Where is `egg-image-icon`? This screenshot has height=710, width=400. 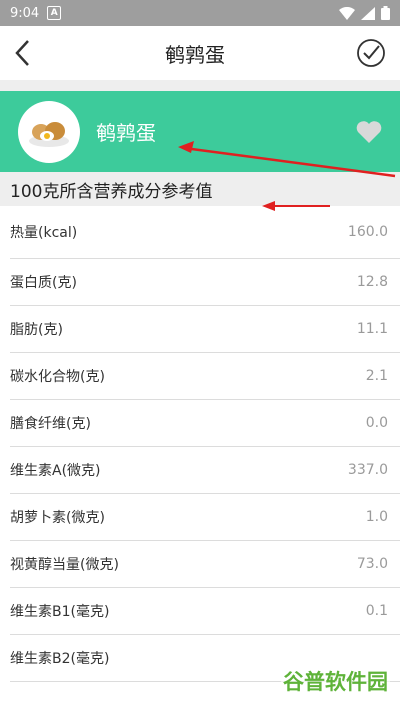 egg-image-icon is located at coordinates (49, 134).